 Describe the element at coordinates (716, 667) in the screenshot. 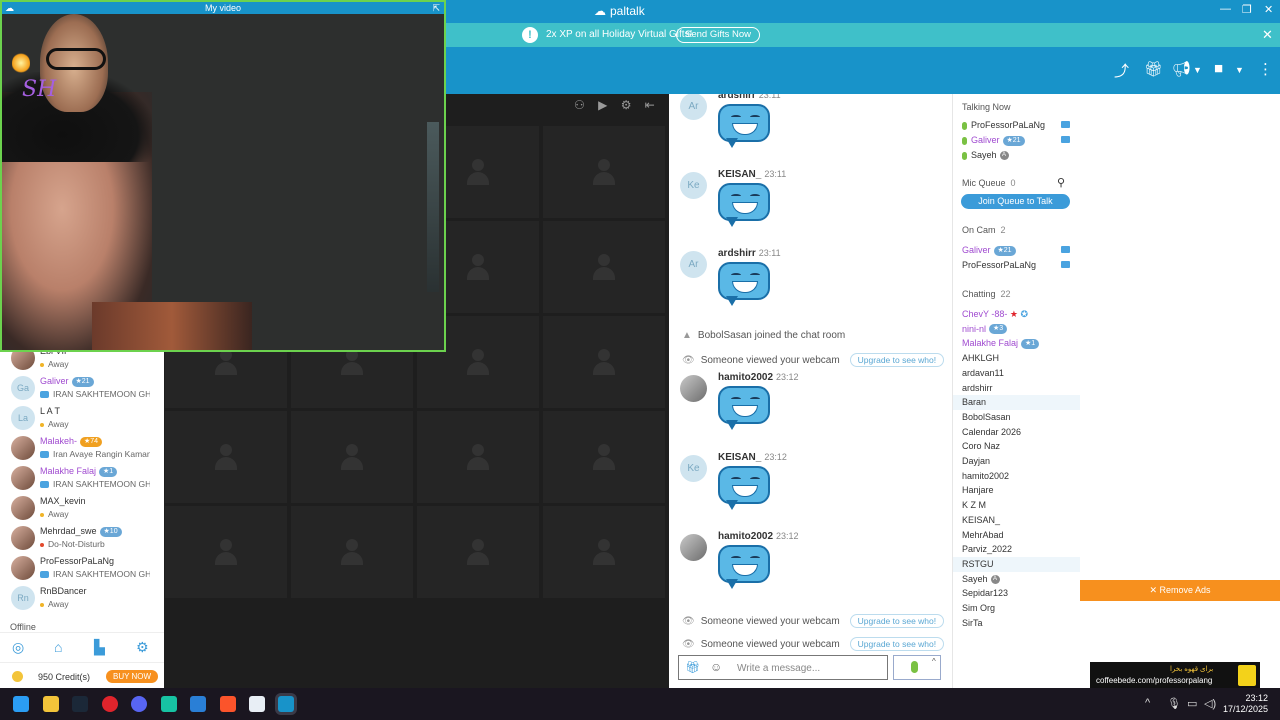

I see `emoji-icon: ☺` at that location.